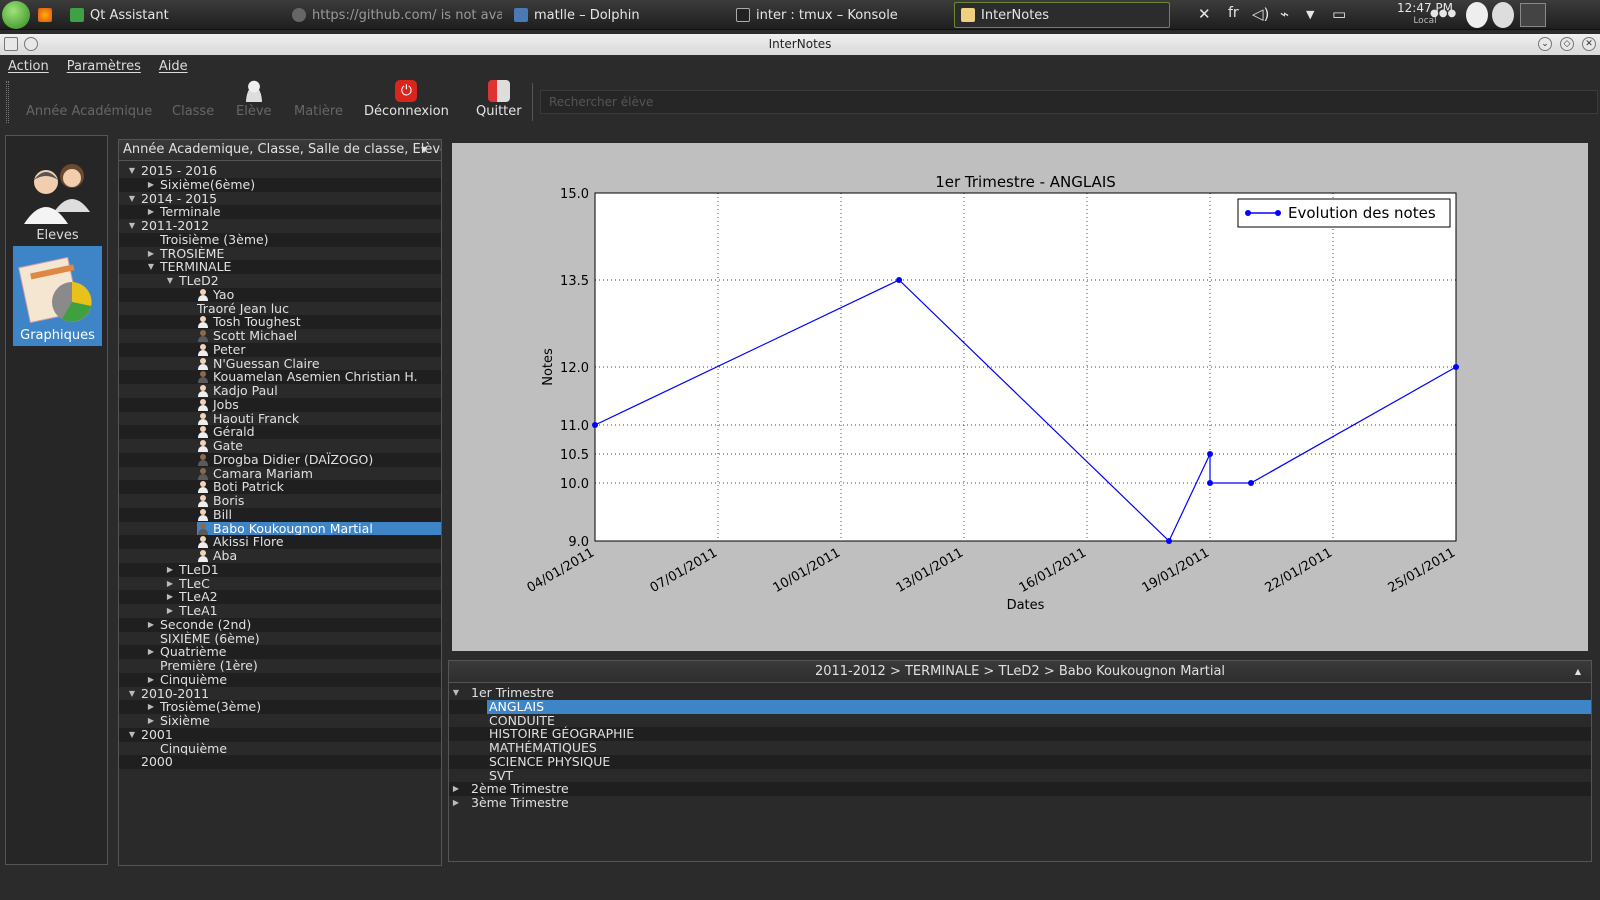  Describe the element at coordinates (841, 15) in the screenshot. I see `task-konsole: inter : tmux – Konsole` at that location.